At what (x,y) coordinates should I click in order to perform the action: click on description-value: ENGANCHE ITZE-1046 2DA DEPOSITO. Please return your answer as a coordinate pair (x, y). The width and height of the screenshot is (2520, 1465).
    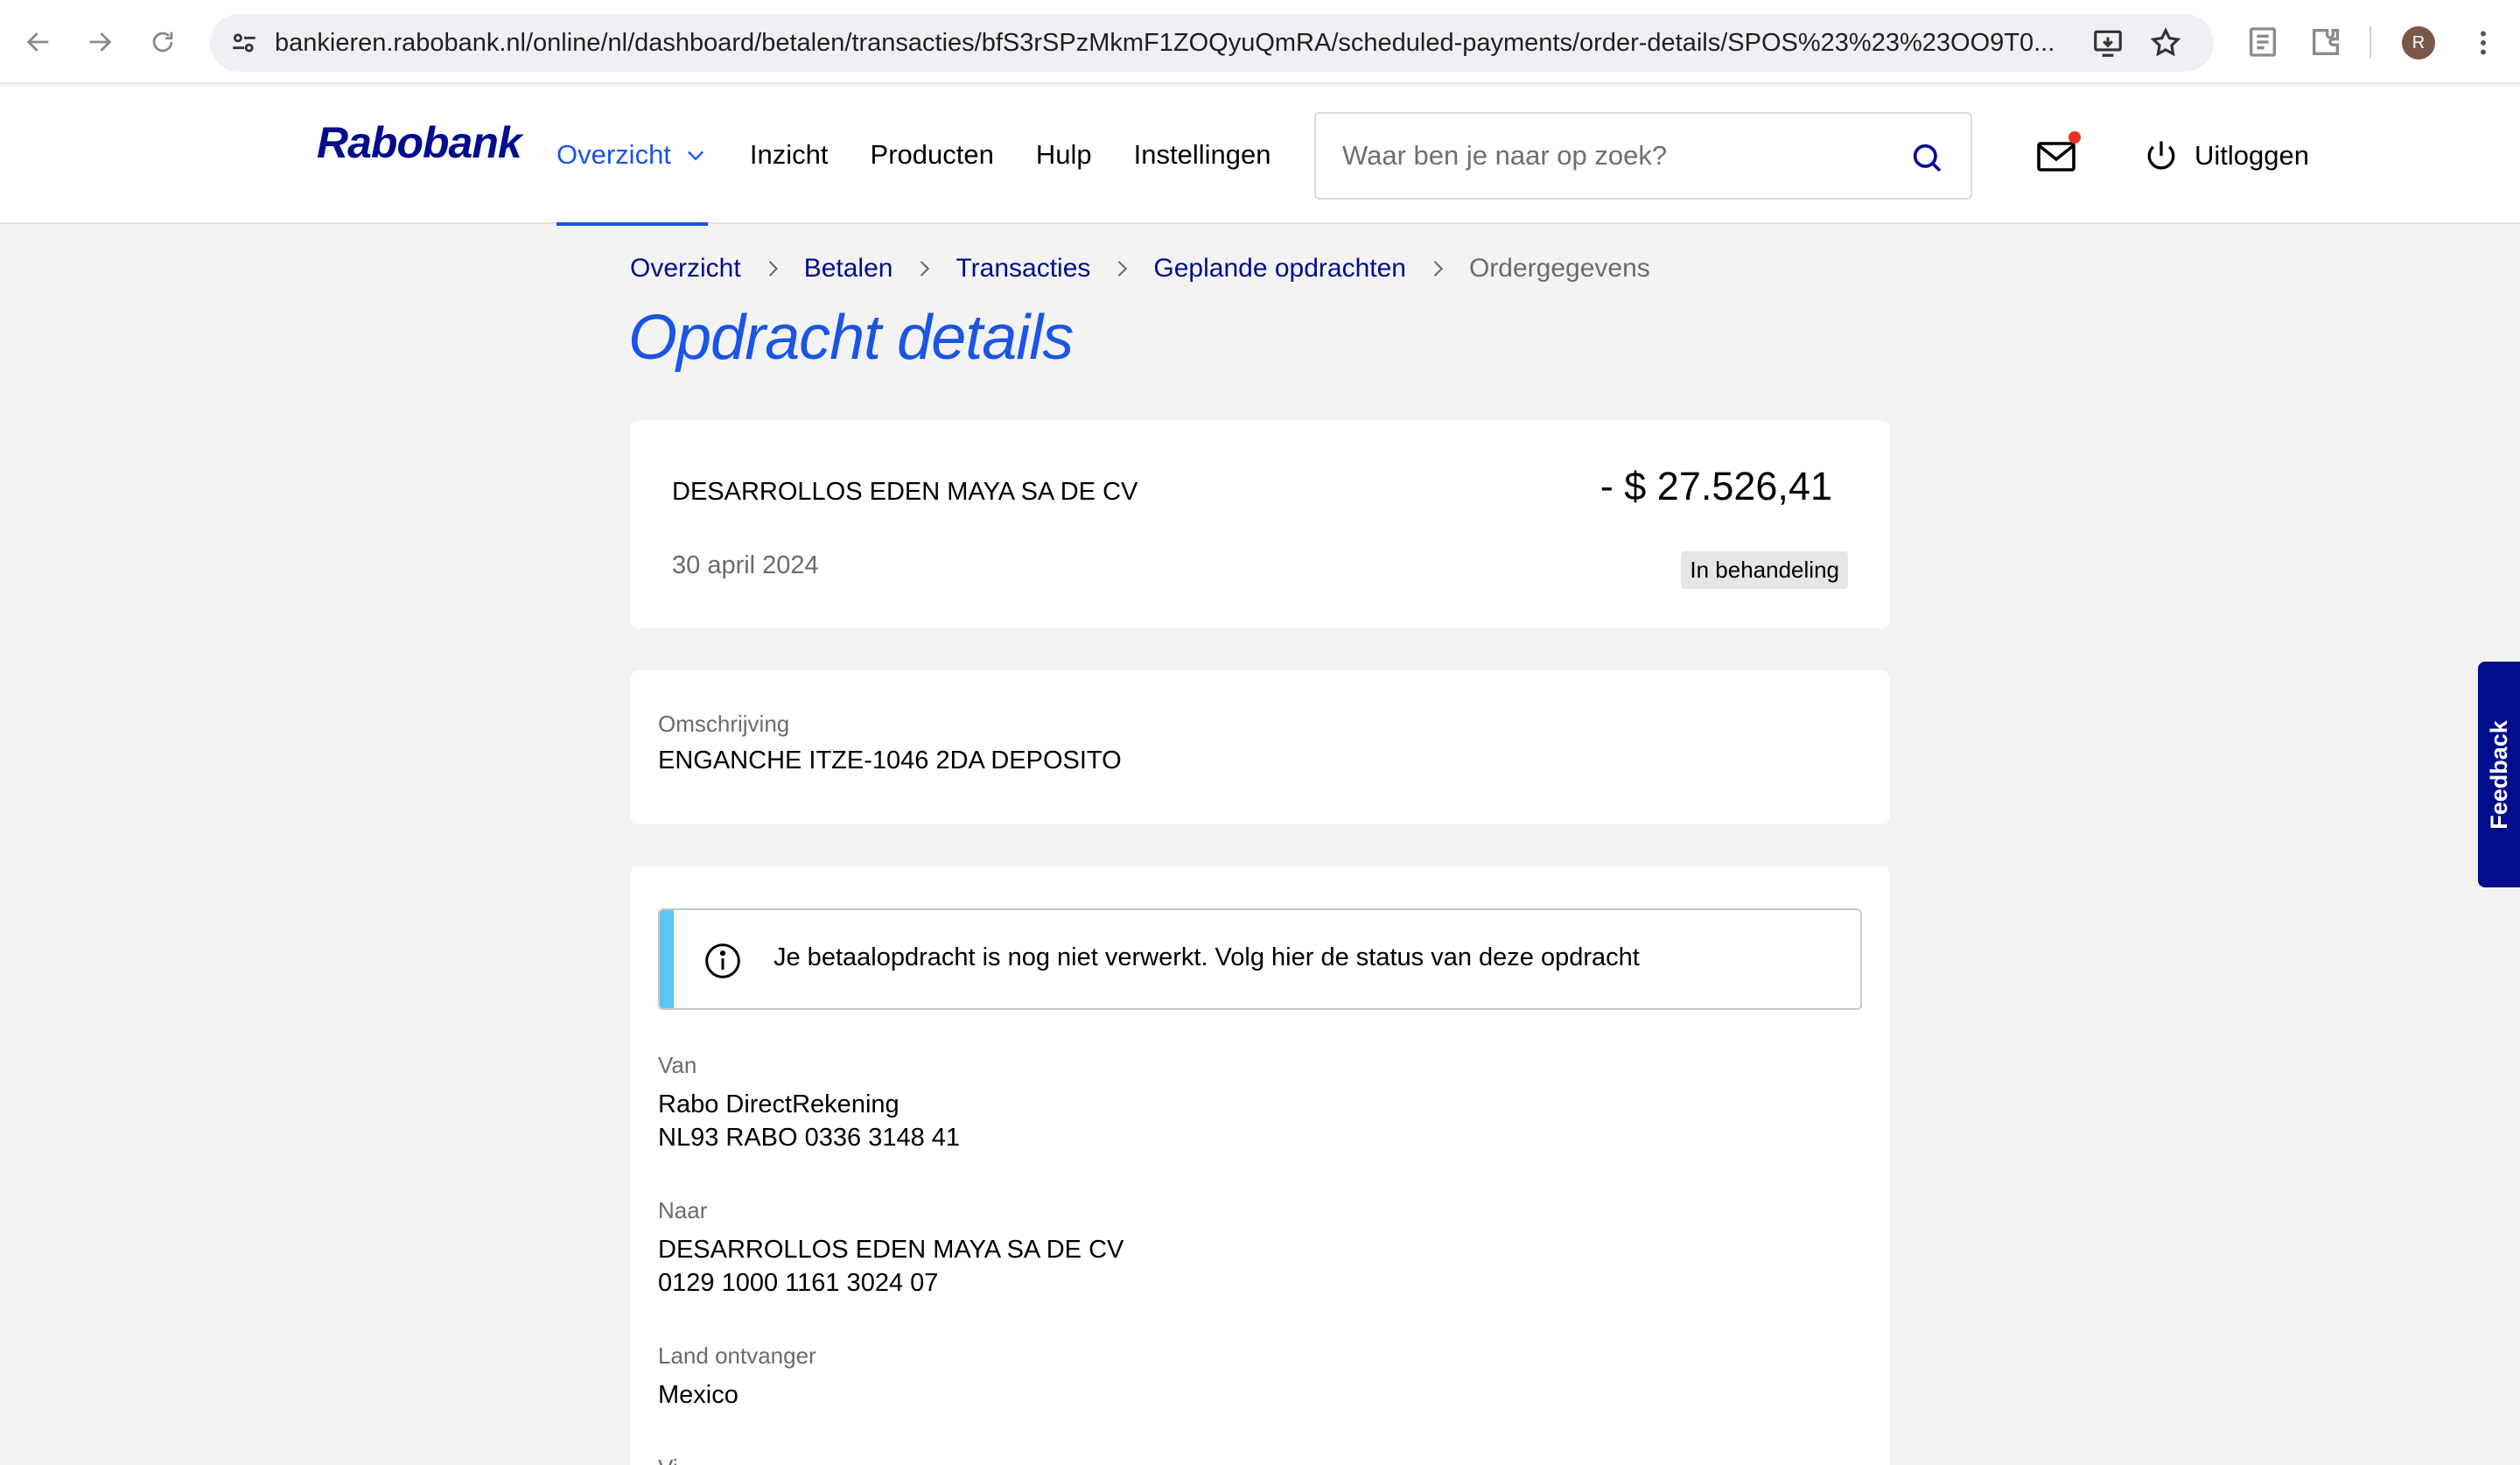
    Looking at the image, I should click on (890, 761).